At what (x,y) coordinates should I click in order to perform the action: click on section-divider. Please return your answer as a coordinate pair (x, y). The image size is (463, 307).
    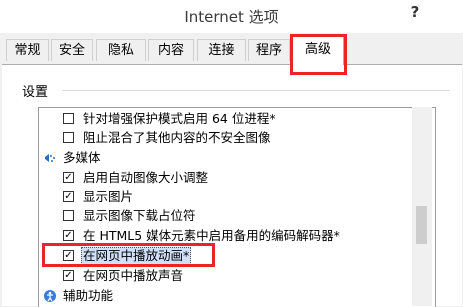
    Looking at the image, I should click on (256, 90).